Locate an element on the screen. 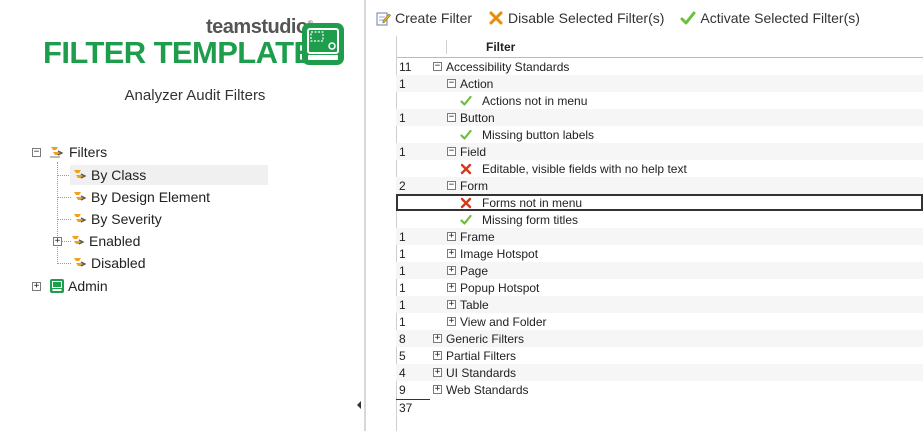  category-row: 1 + Image Hotspot is located at coordinates (659, 253).